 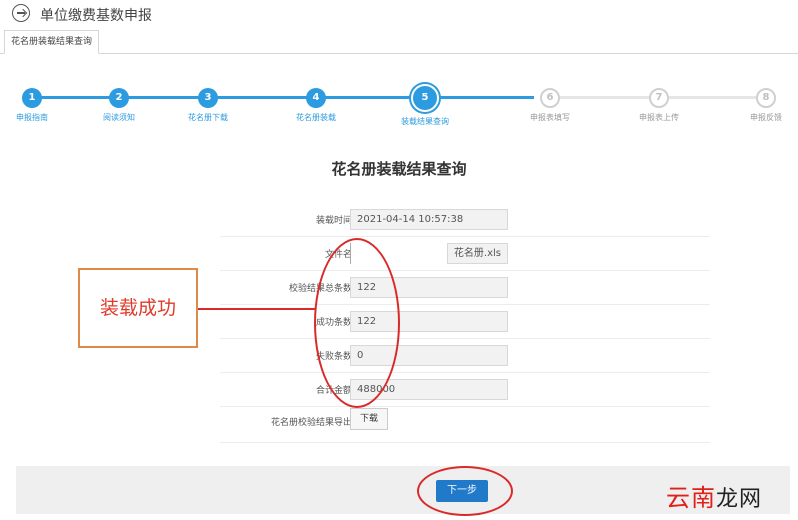 What do you see at coordinates (766, 98) in the screenshot?
I see `step-8-circle: 8` at bounding box center [766, 98].